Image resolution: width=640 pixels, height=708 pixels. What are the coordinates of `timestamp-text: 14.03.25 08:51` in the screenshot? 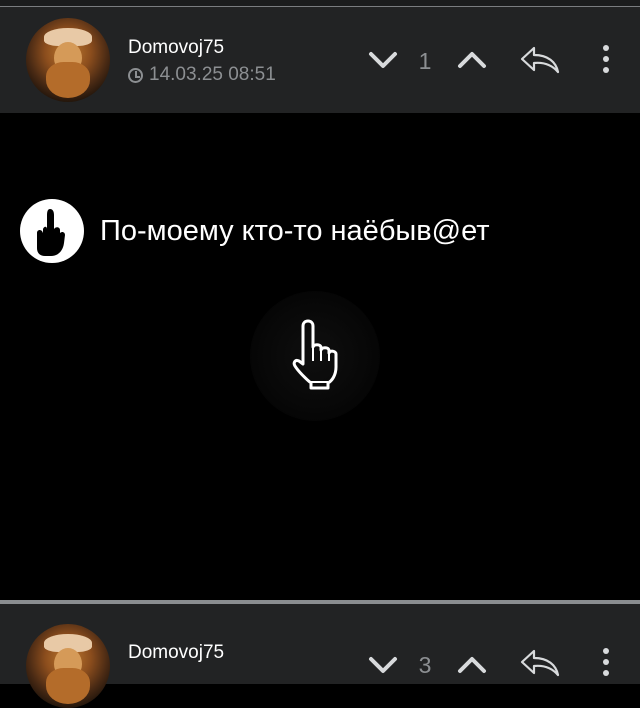 It's located at (212, 74).